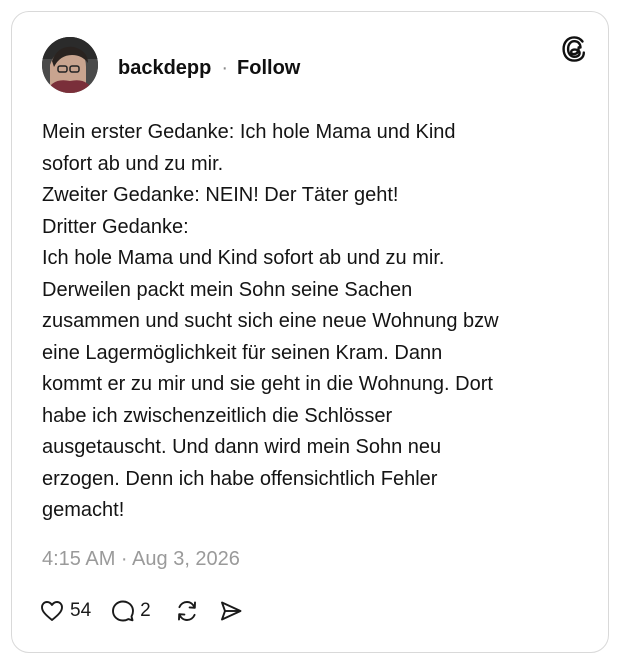 The image size is (620, 664). Describe the element at coordinates (574, 49) in the screenshot. I see `threads-logo-icon` at that location.